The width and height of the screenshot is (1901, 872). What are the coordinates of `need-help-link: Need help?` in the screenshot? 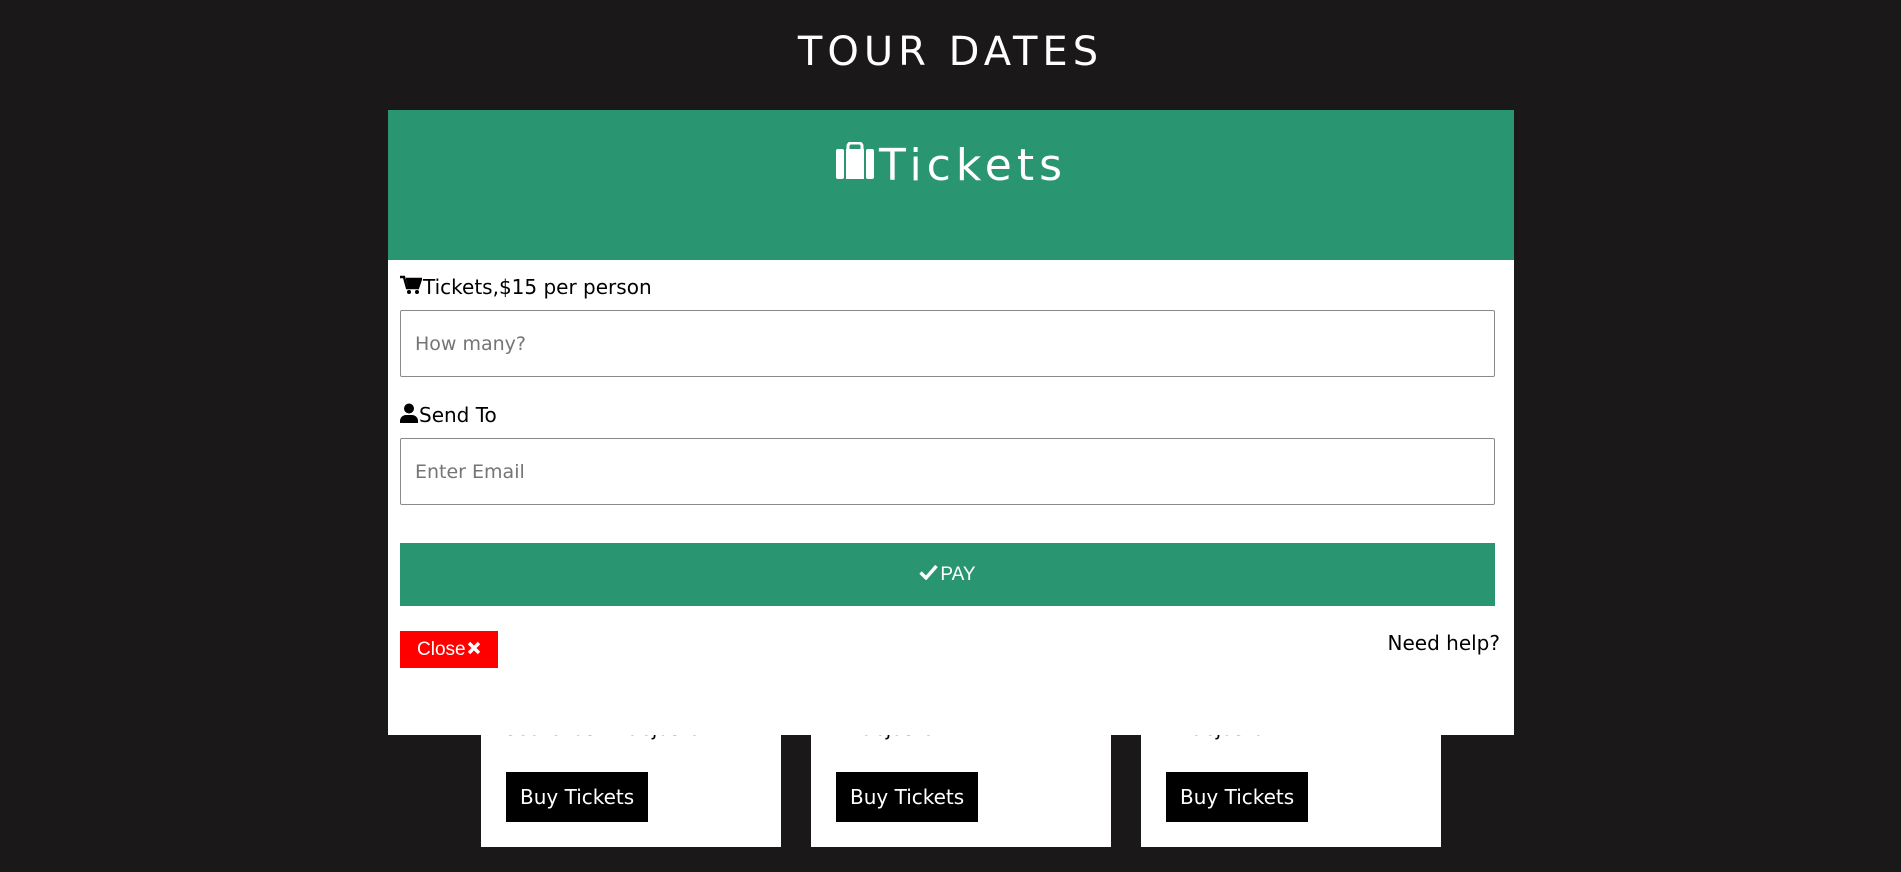 It's located at (1444, 643).